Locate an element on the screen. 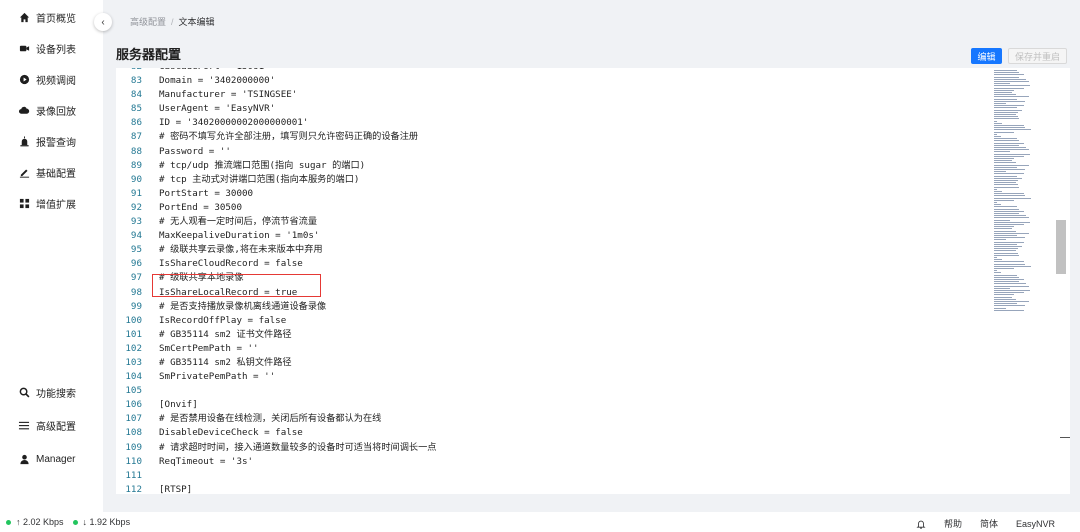 This screenshot has width=1080, height=532. line-number: 91 is located at coordinates (136, 193).